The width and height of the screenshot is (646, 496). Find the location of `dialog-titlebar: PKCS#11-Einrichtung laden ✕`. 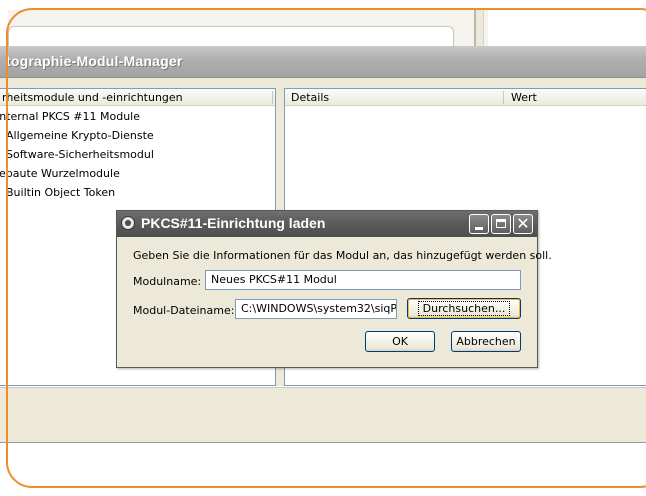

dialog-titlebar: PKCS#11-Einrichtung laden ✕ is located at coordinates (327, 224).